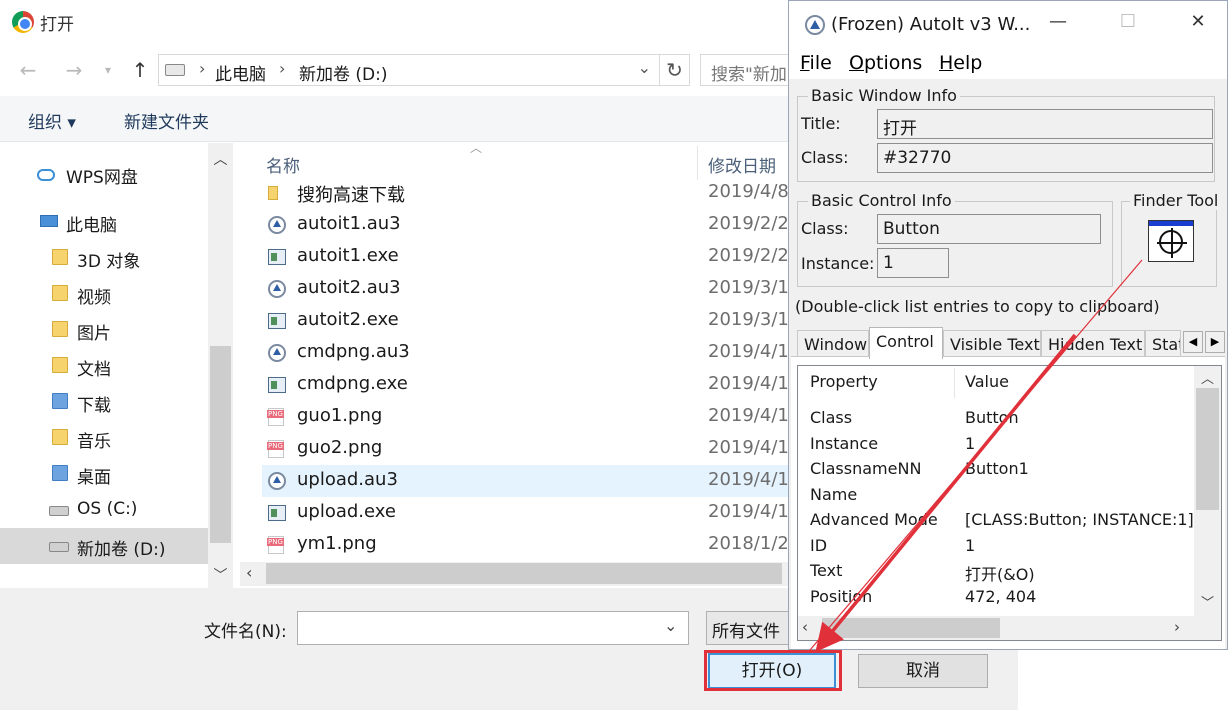  Describe the element at coordinates (992, 344) in the screenshot. I see `tab-visible-text: Visible Text` at that location.